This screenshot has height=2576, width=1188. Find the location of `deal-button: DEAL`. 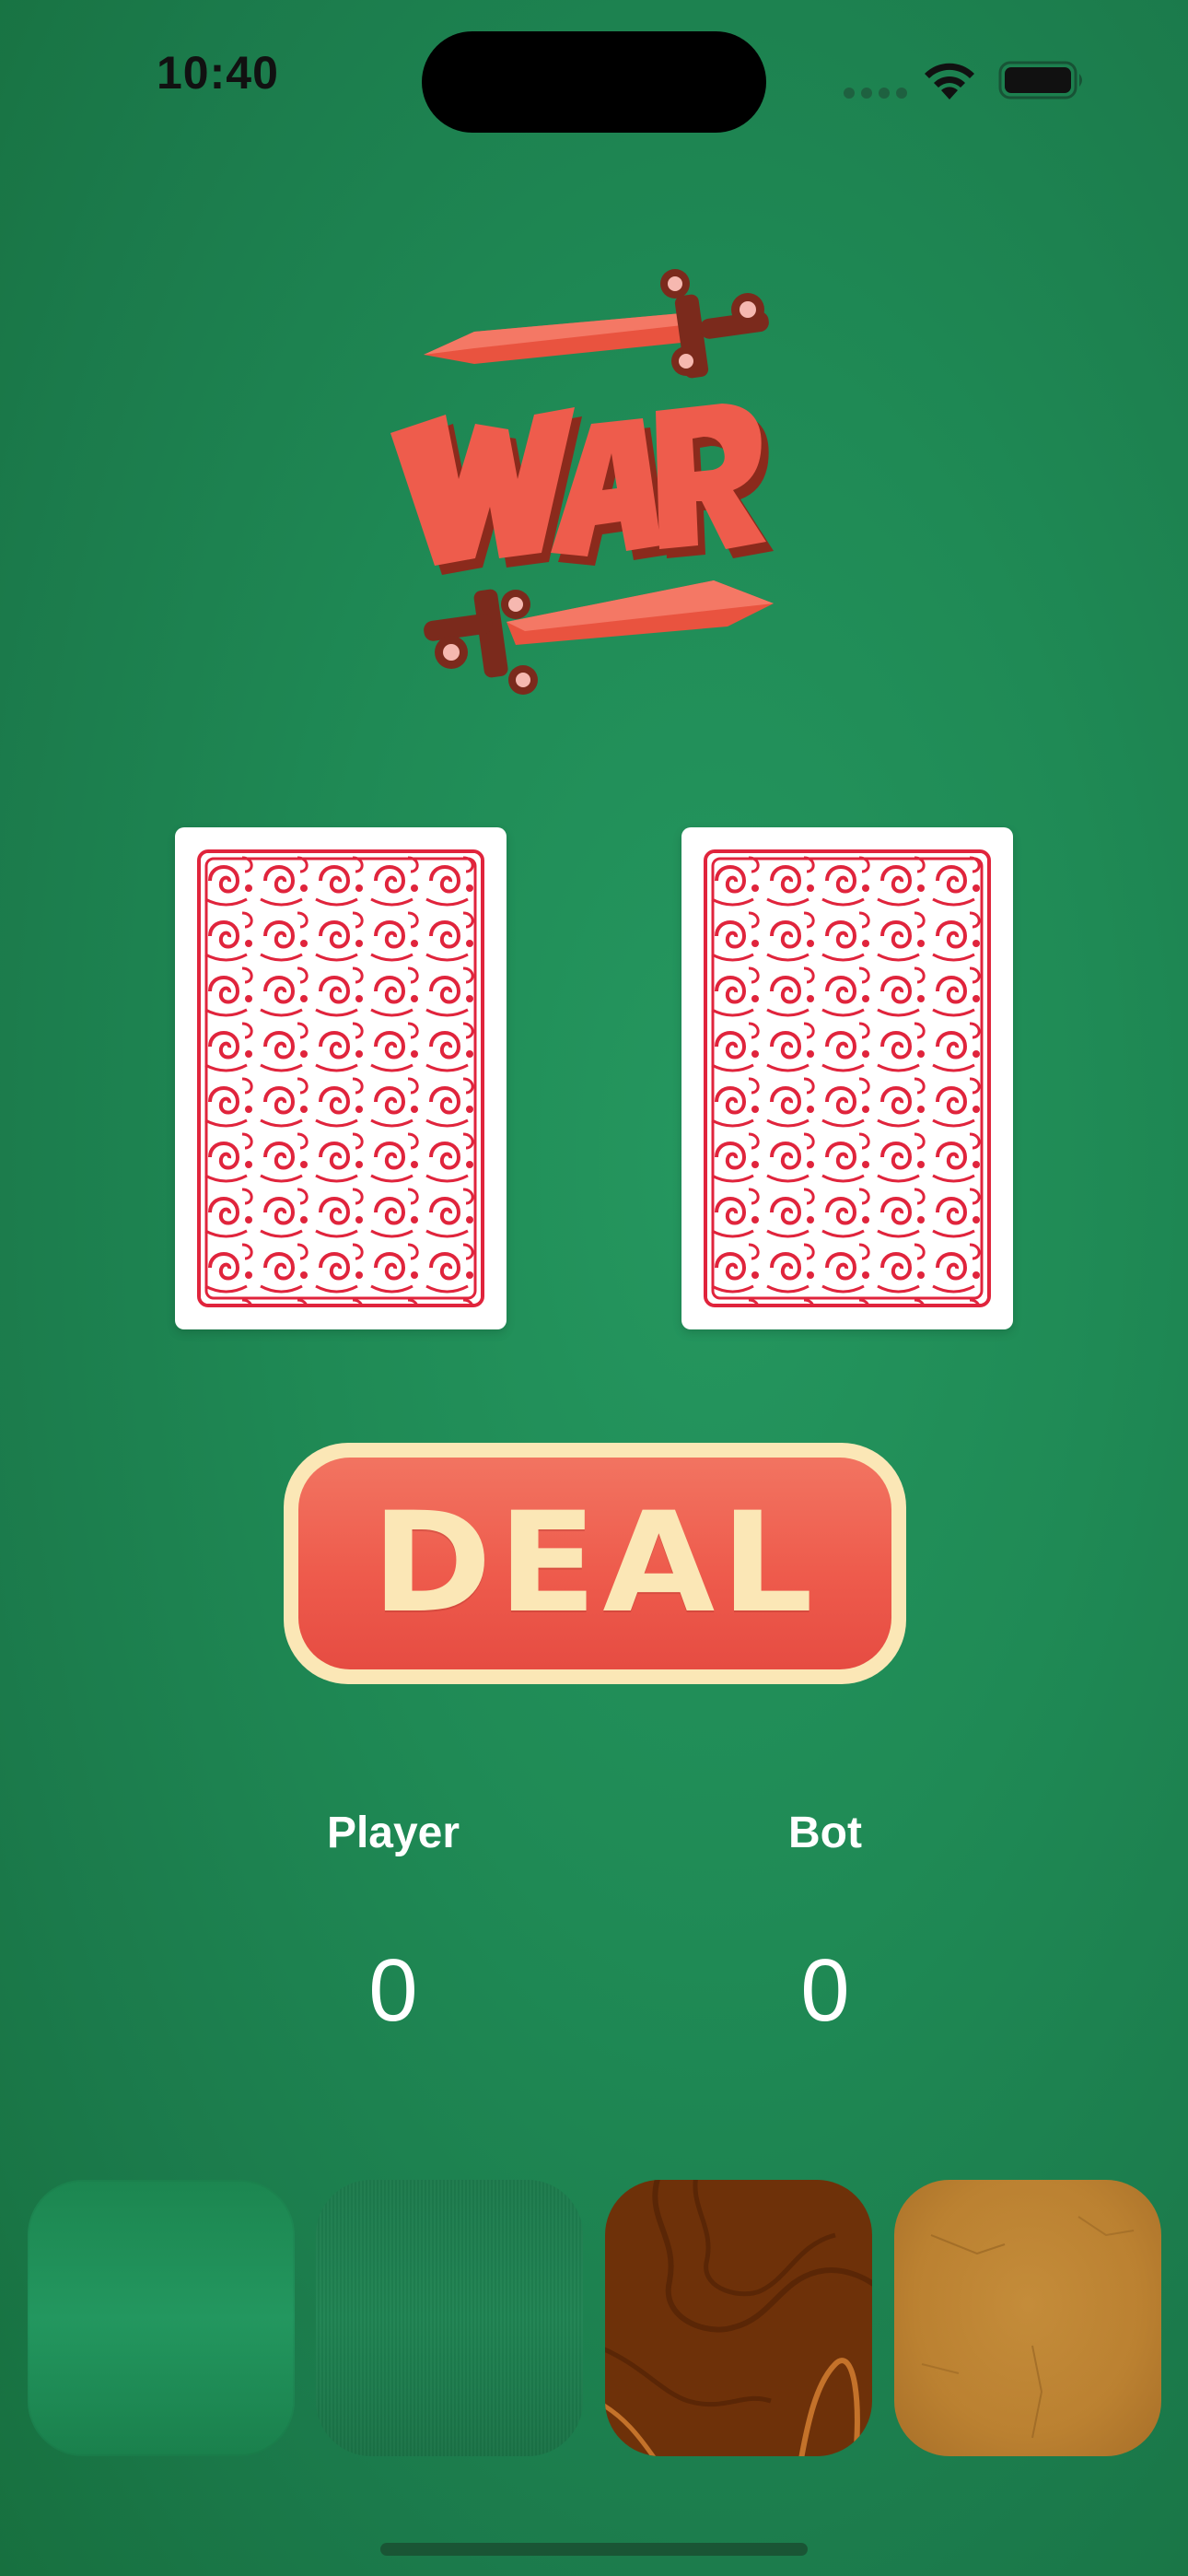

deal-button: DEAL is located at coordinates (595, 1563).